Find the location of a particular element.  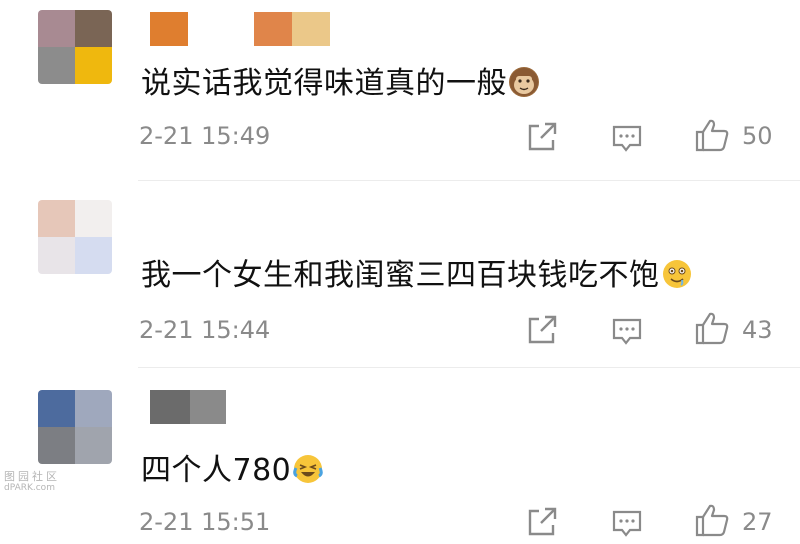

comment-text: 我一个女生和我闺蜜三四百块钱吃不饱 is located at coordinates (416, 272).